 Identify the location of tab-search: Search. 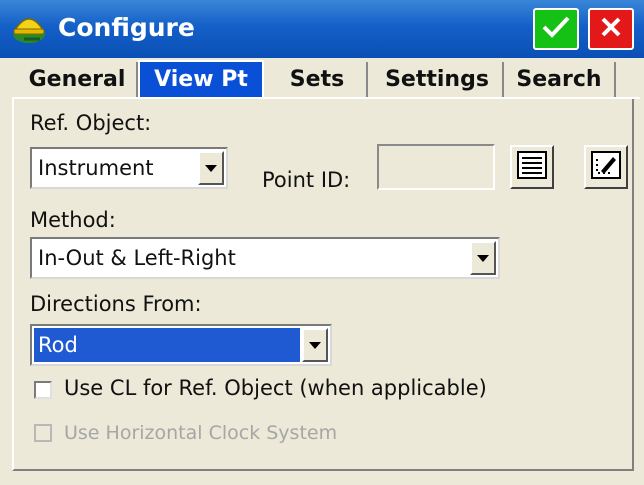
(560, 80).